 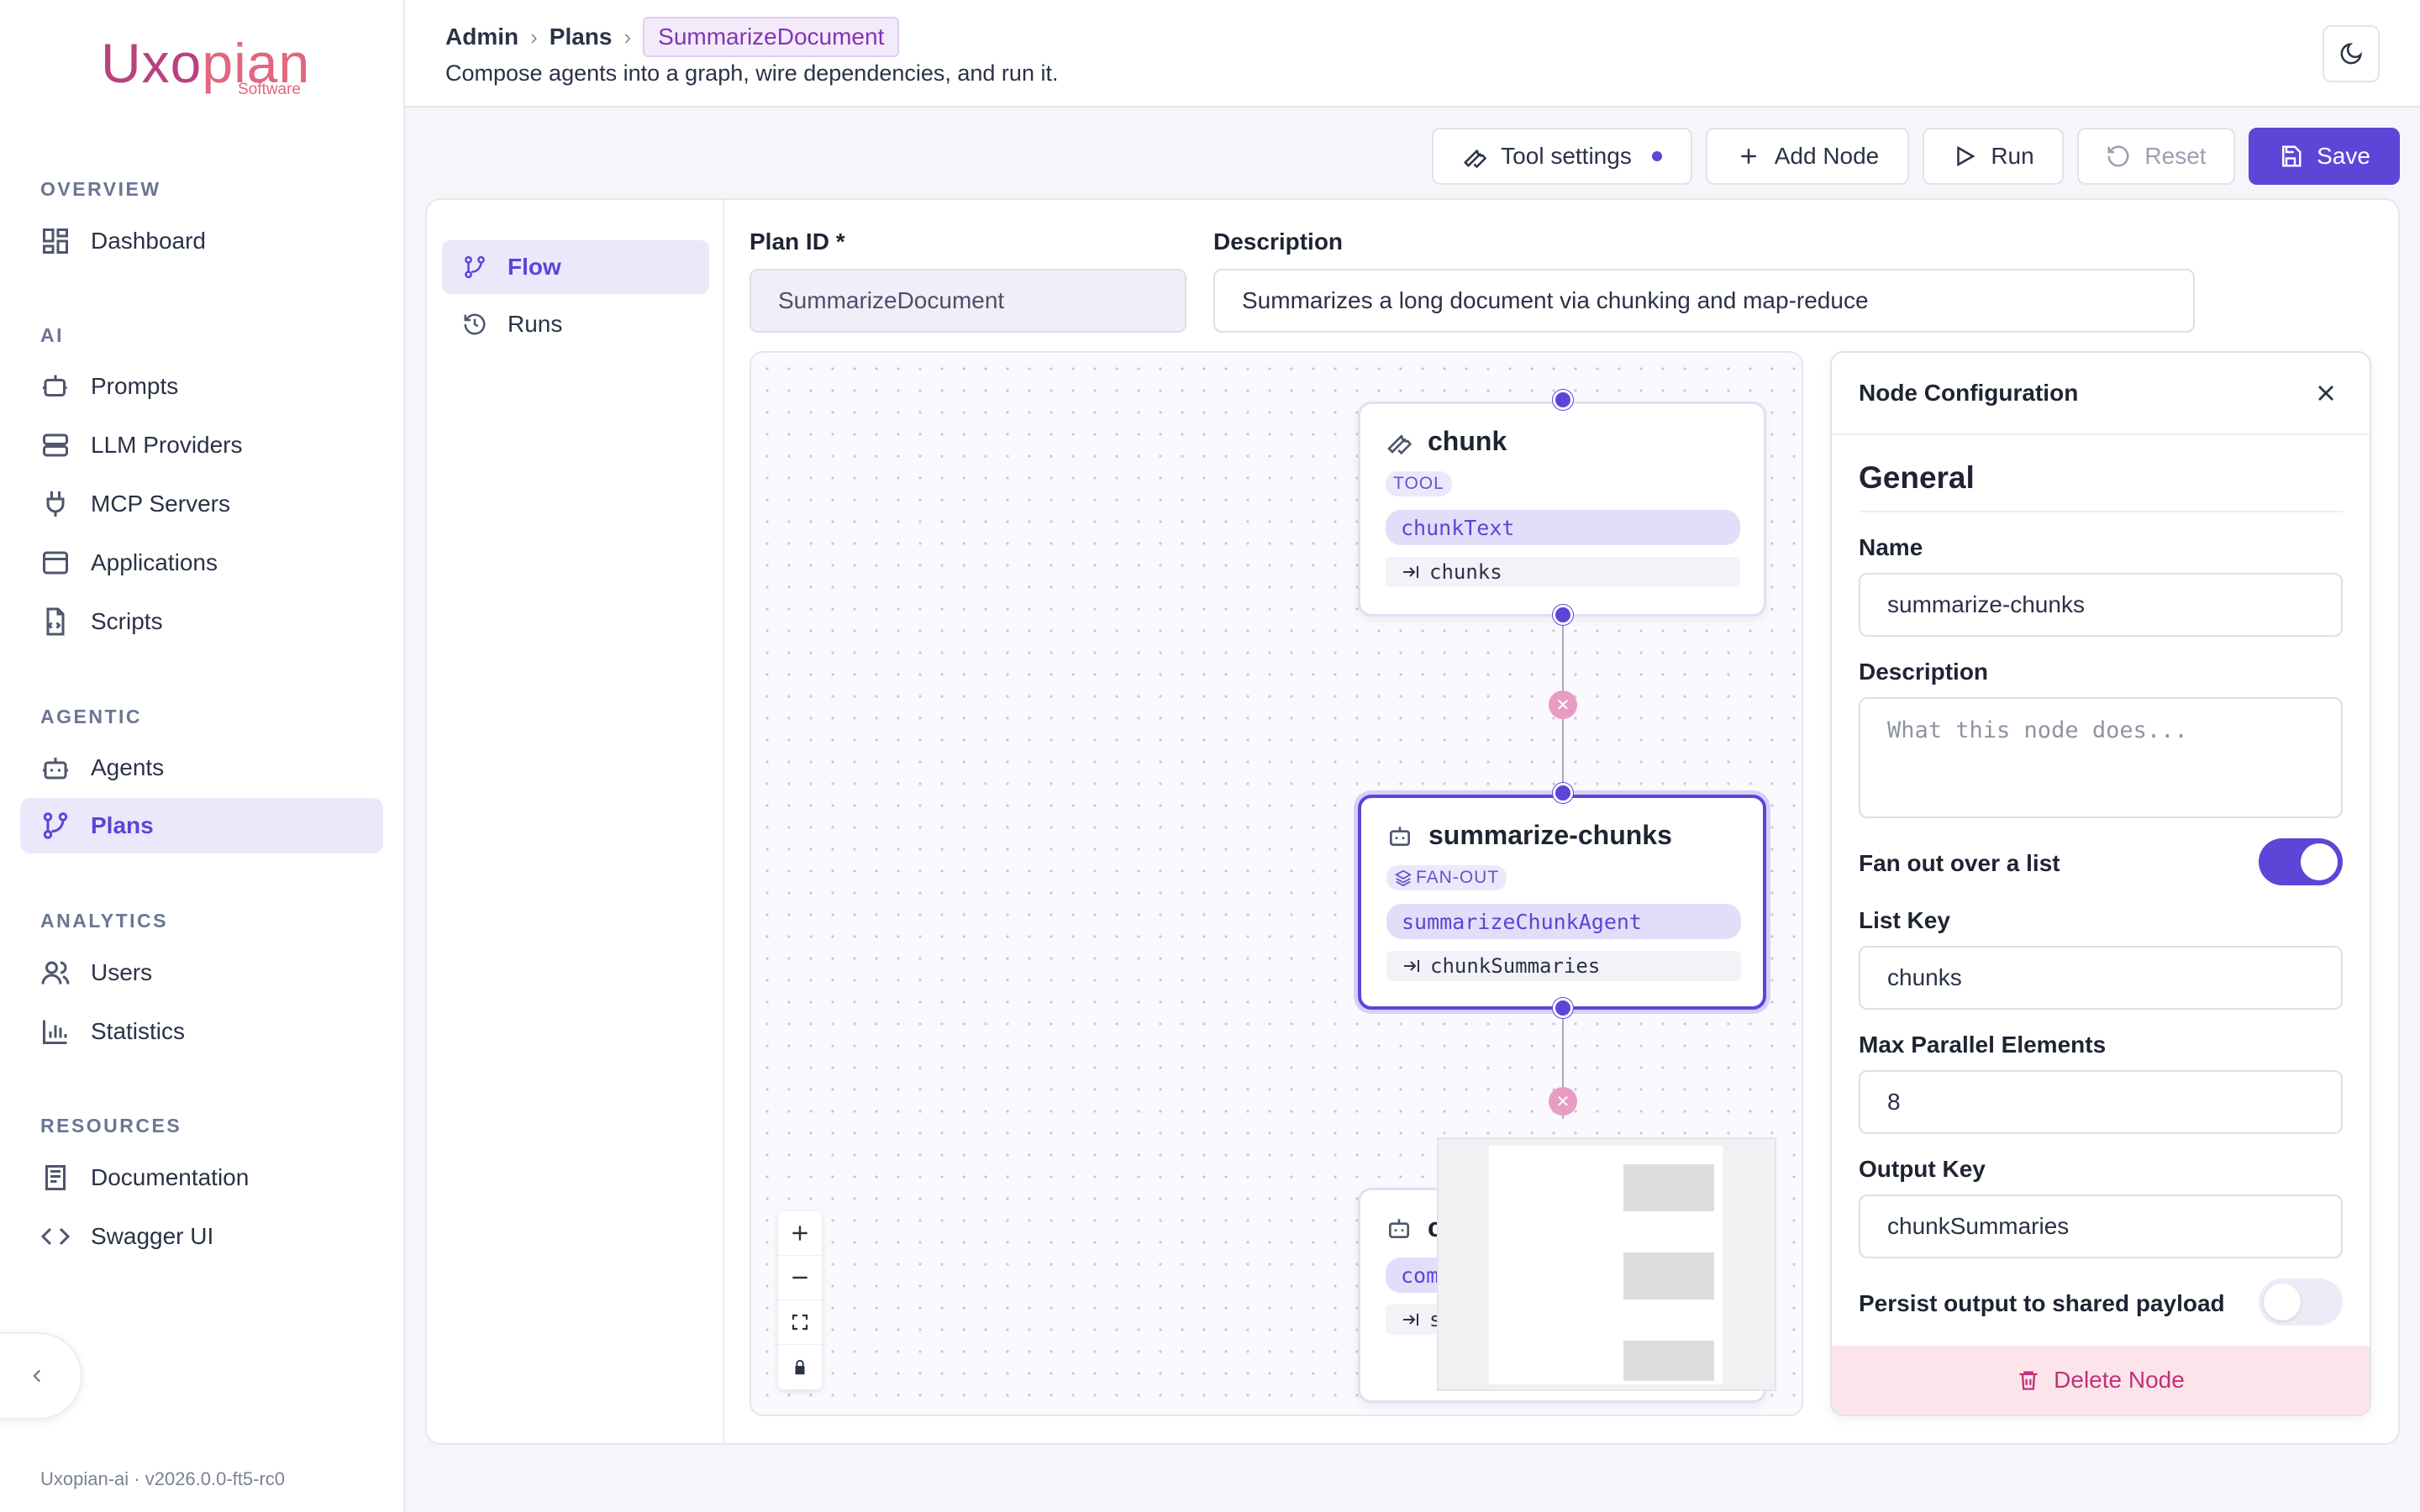 I want to click on fanout-toggle, so click(x=2301, y=861).